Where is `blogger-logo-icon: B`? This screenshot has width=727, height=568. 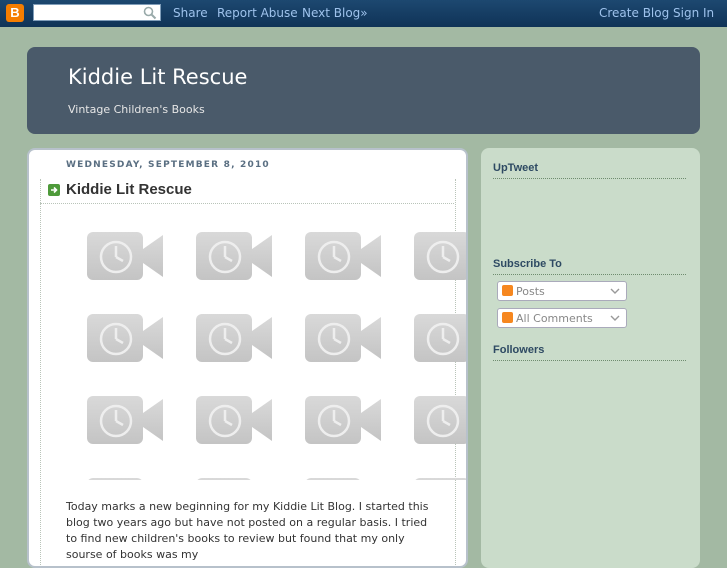
blogger-logo-icon: B is located at coordinates (15, 13).